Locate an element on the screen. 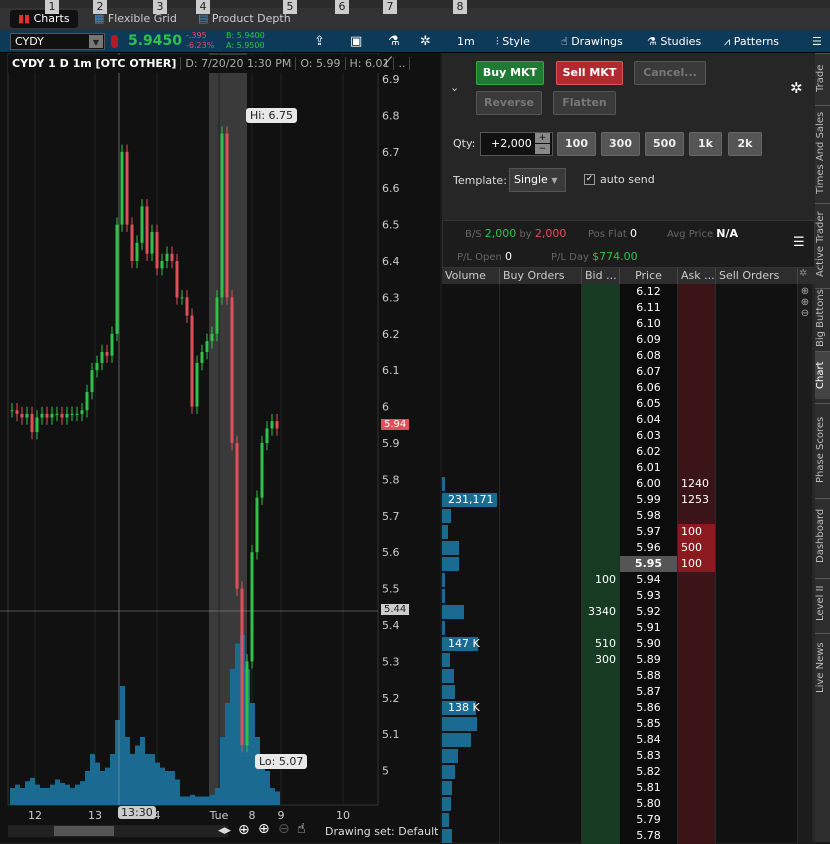 The height and width of the screenshot is (844, 830). qty-decrement: − is located at coordinates (542, 149).